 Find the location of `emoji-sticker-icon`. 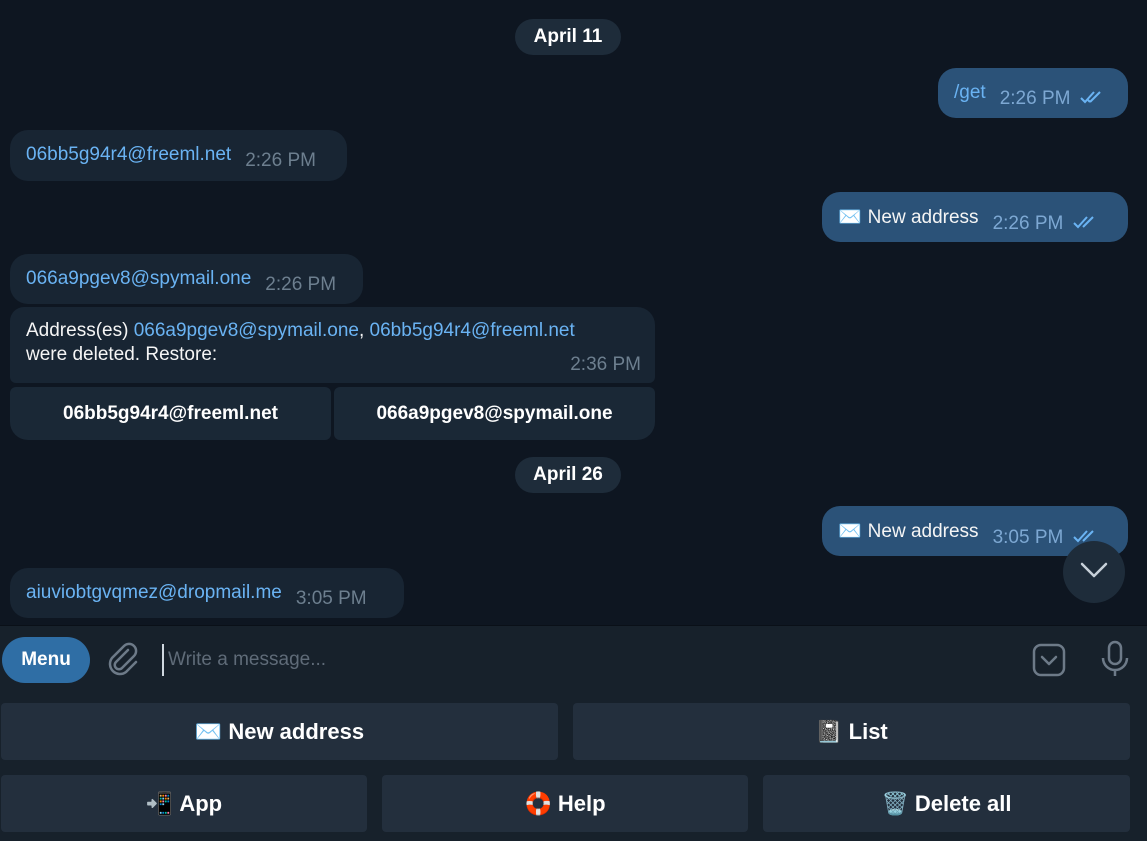

emoji-sticker-icon is located at coordinates (1049, 662).